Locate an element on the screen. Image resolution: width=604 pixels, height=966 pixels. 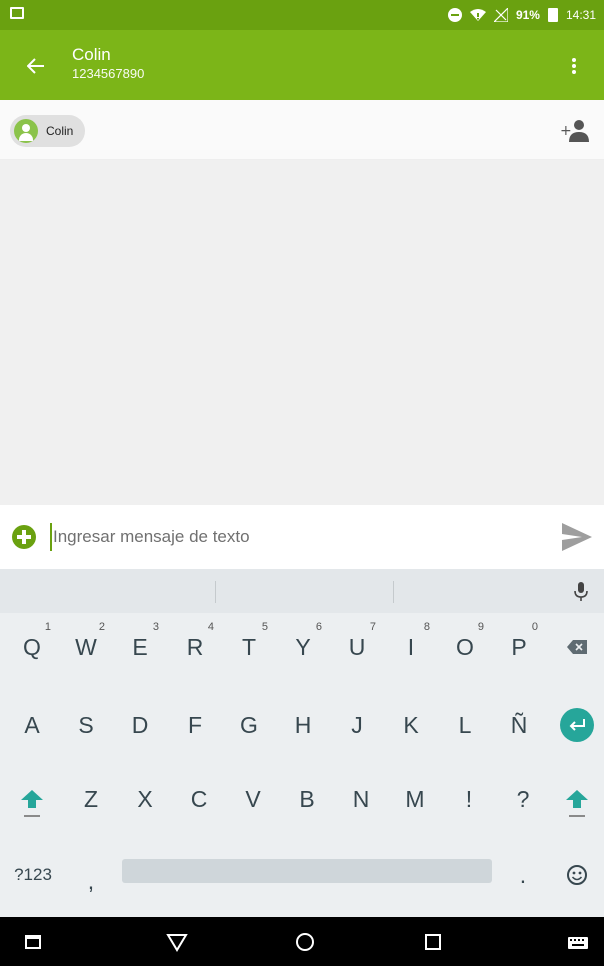
key-c: C is located at coordinates (199, 799).